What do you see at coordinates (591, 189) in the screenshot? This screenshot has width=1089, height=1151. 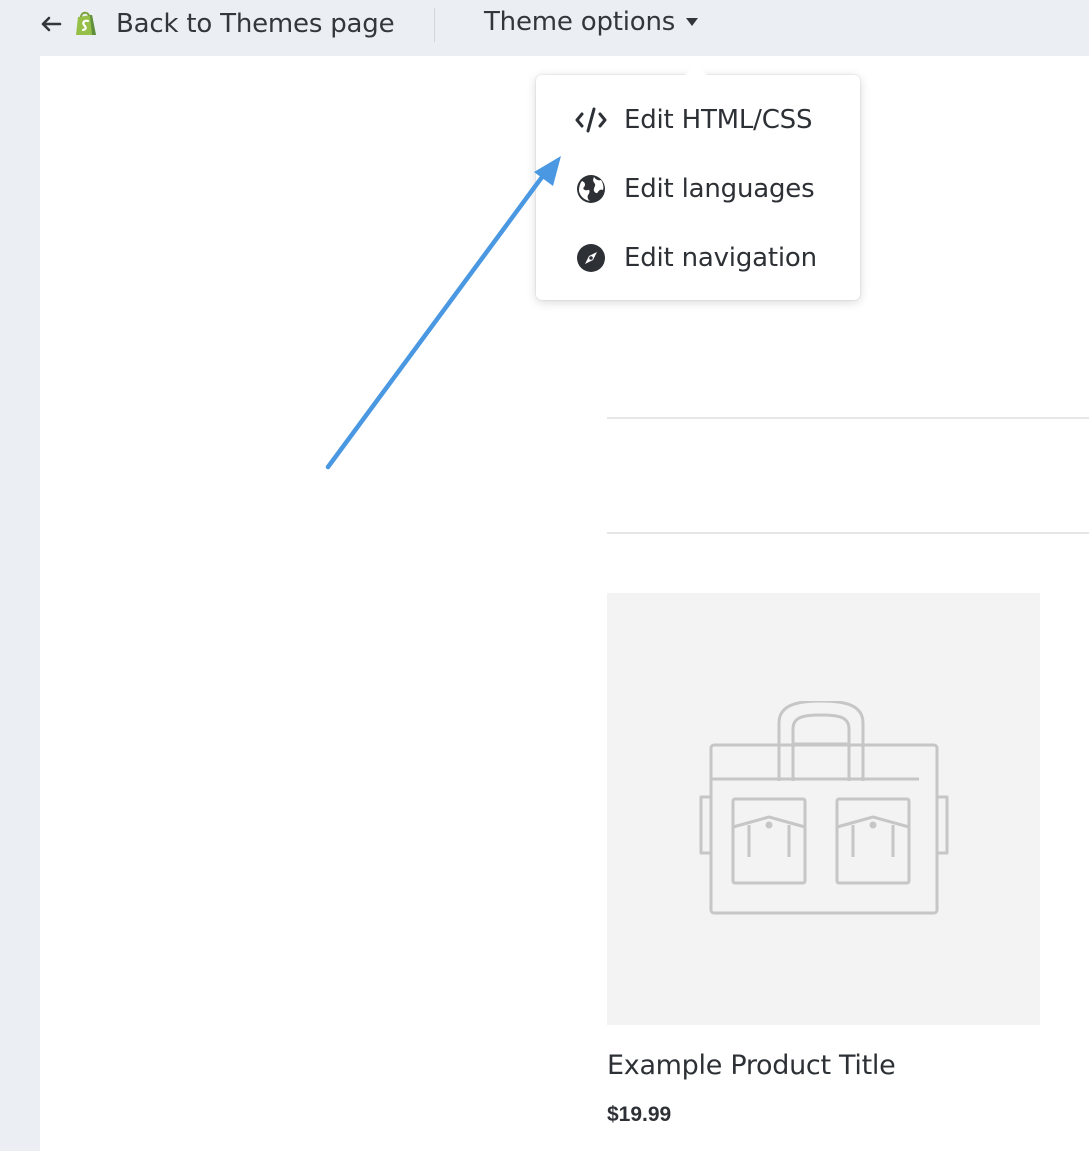 I see `globe-icon` at bounding box center [591, 189].